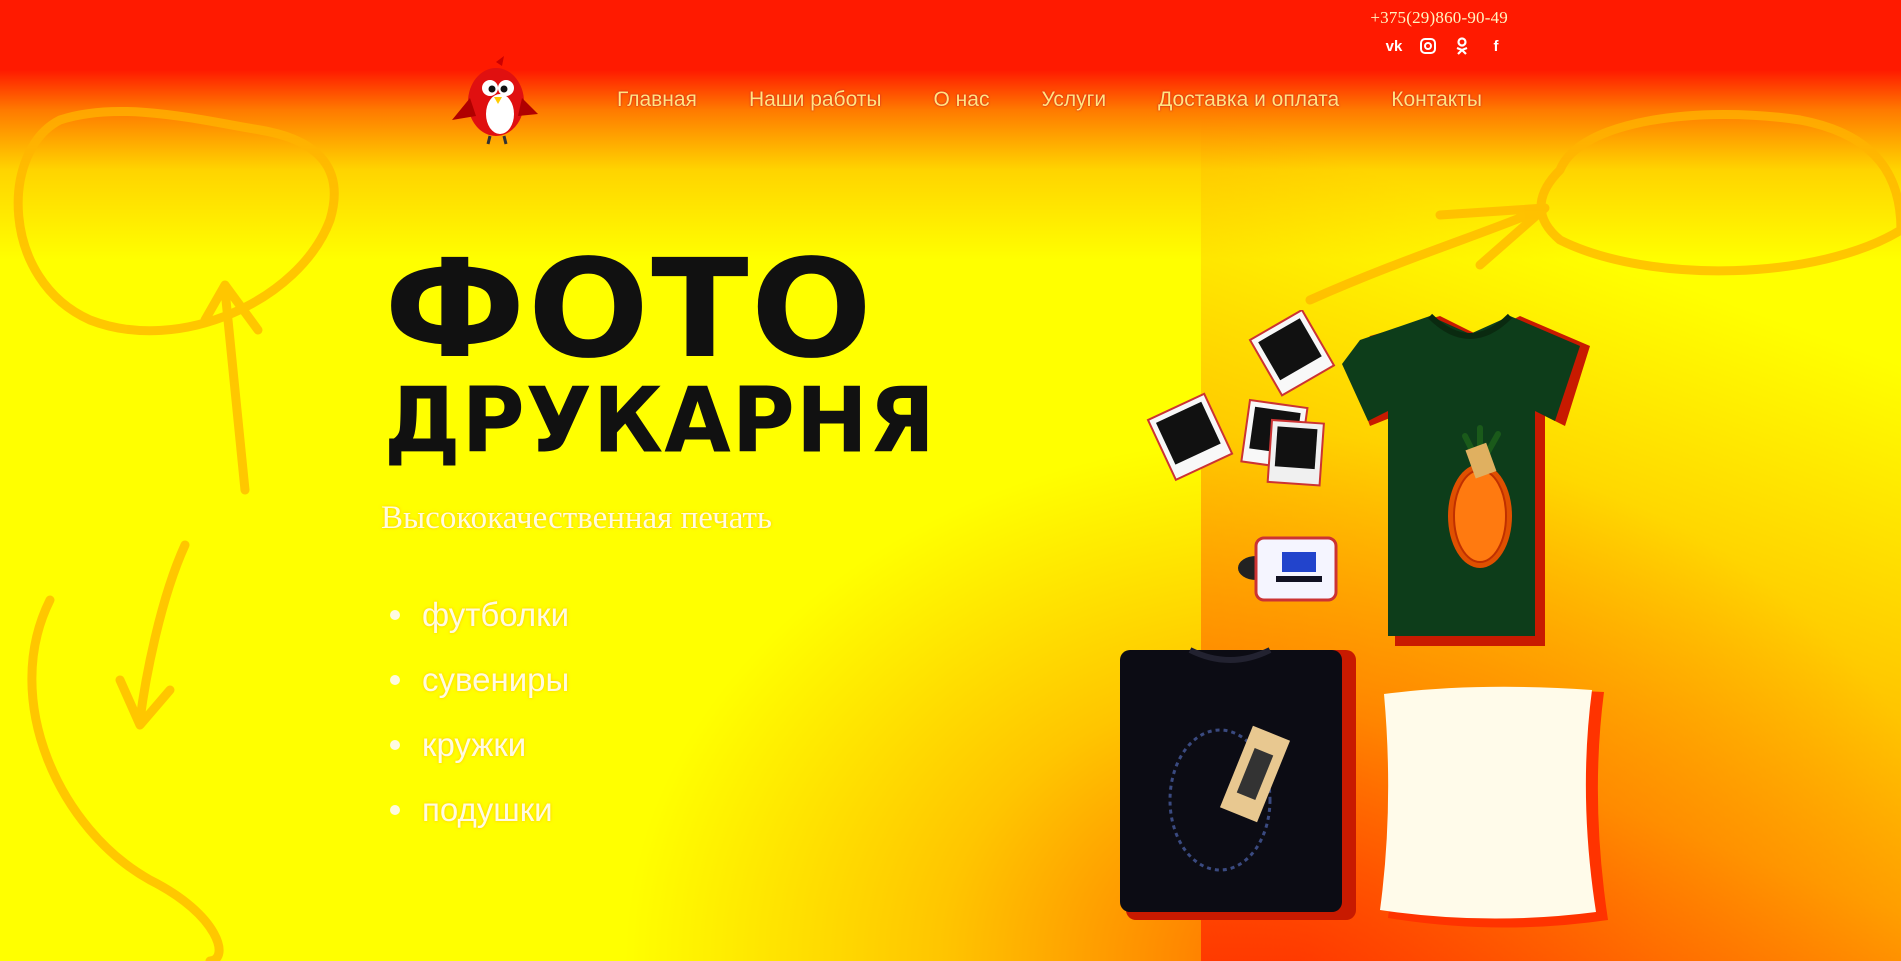  I want to click on hero-subtitle: Высококачественная печать, so click(576, 518).